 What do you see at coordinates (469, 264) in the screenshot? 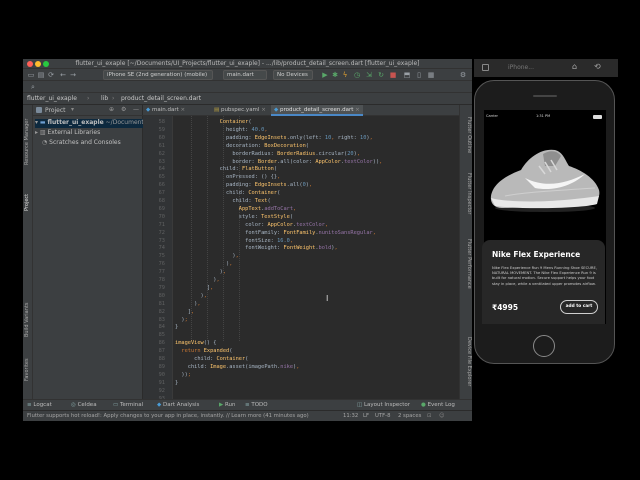
I see `tool-tab-flutter-performance: Flutter Performance` at bounding box center [469, 264].